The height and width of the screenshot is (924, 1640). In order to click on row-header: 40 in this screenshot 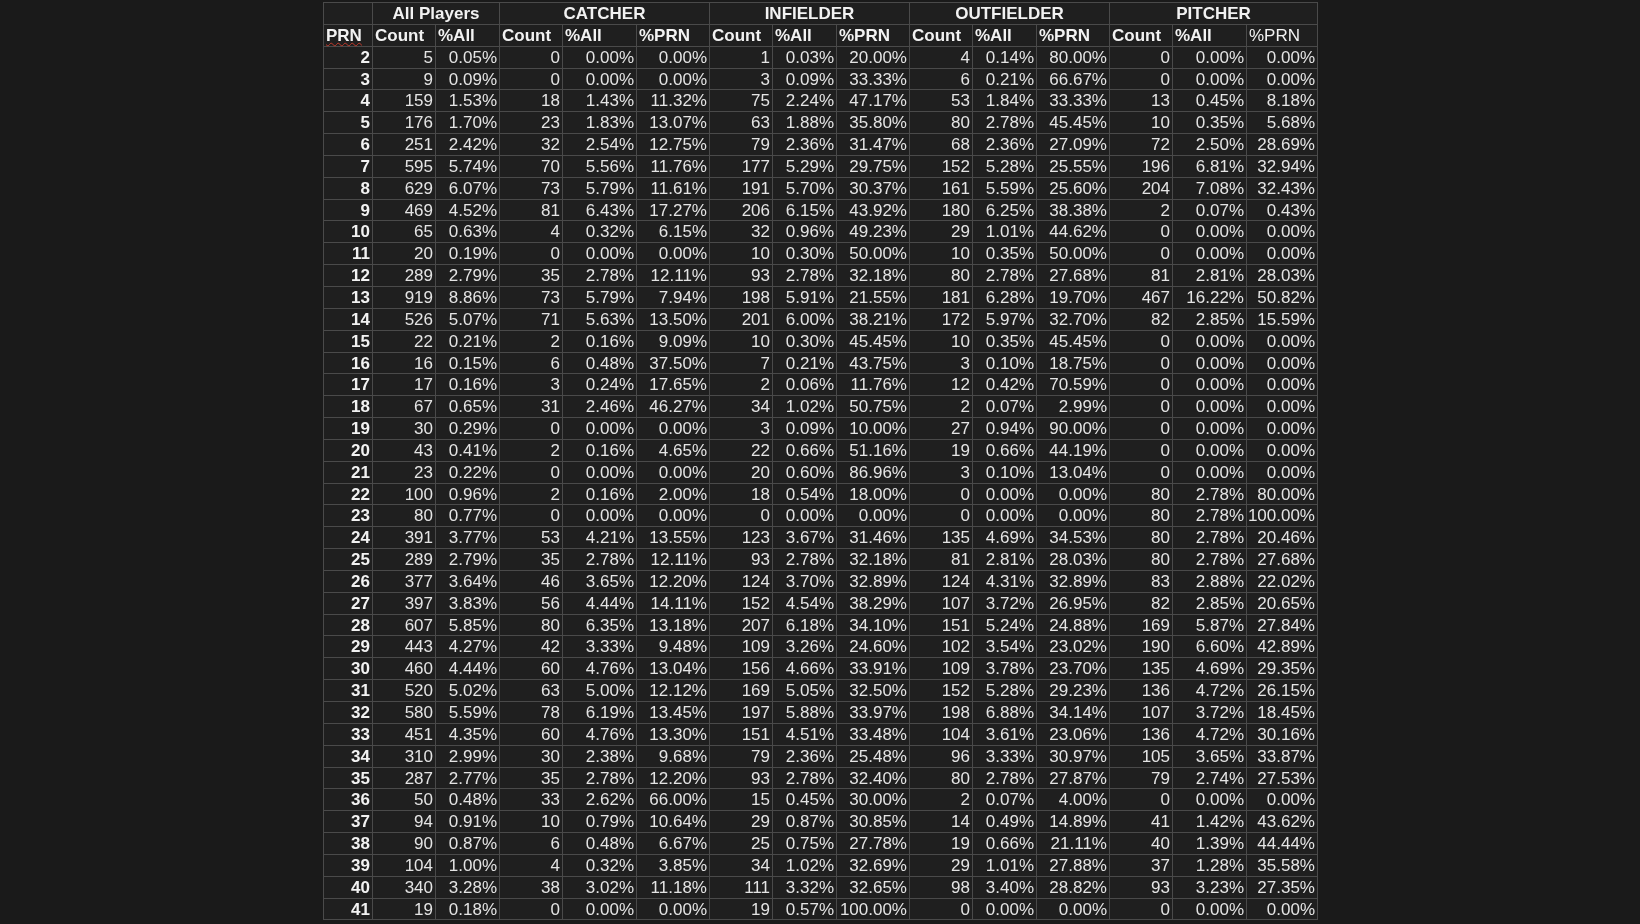, I will do `click(348, 887)`.